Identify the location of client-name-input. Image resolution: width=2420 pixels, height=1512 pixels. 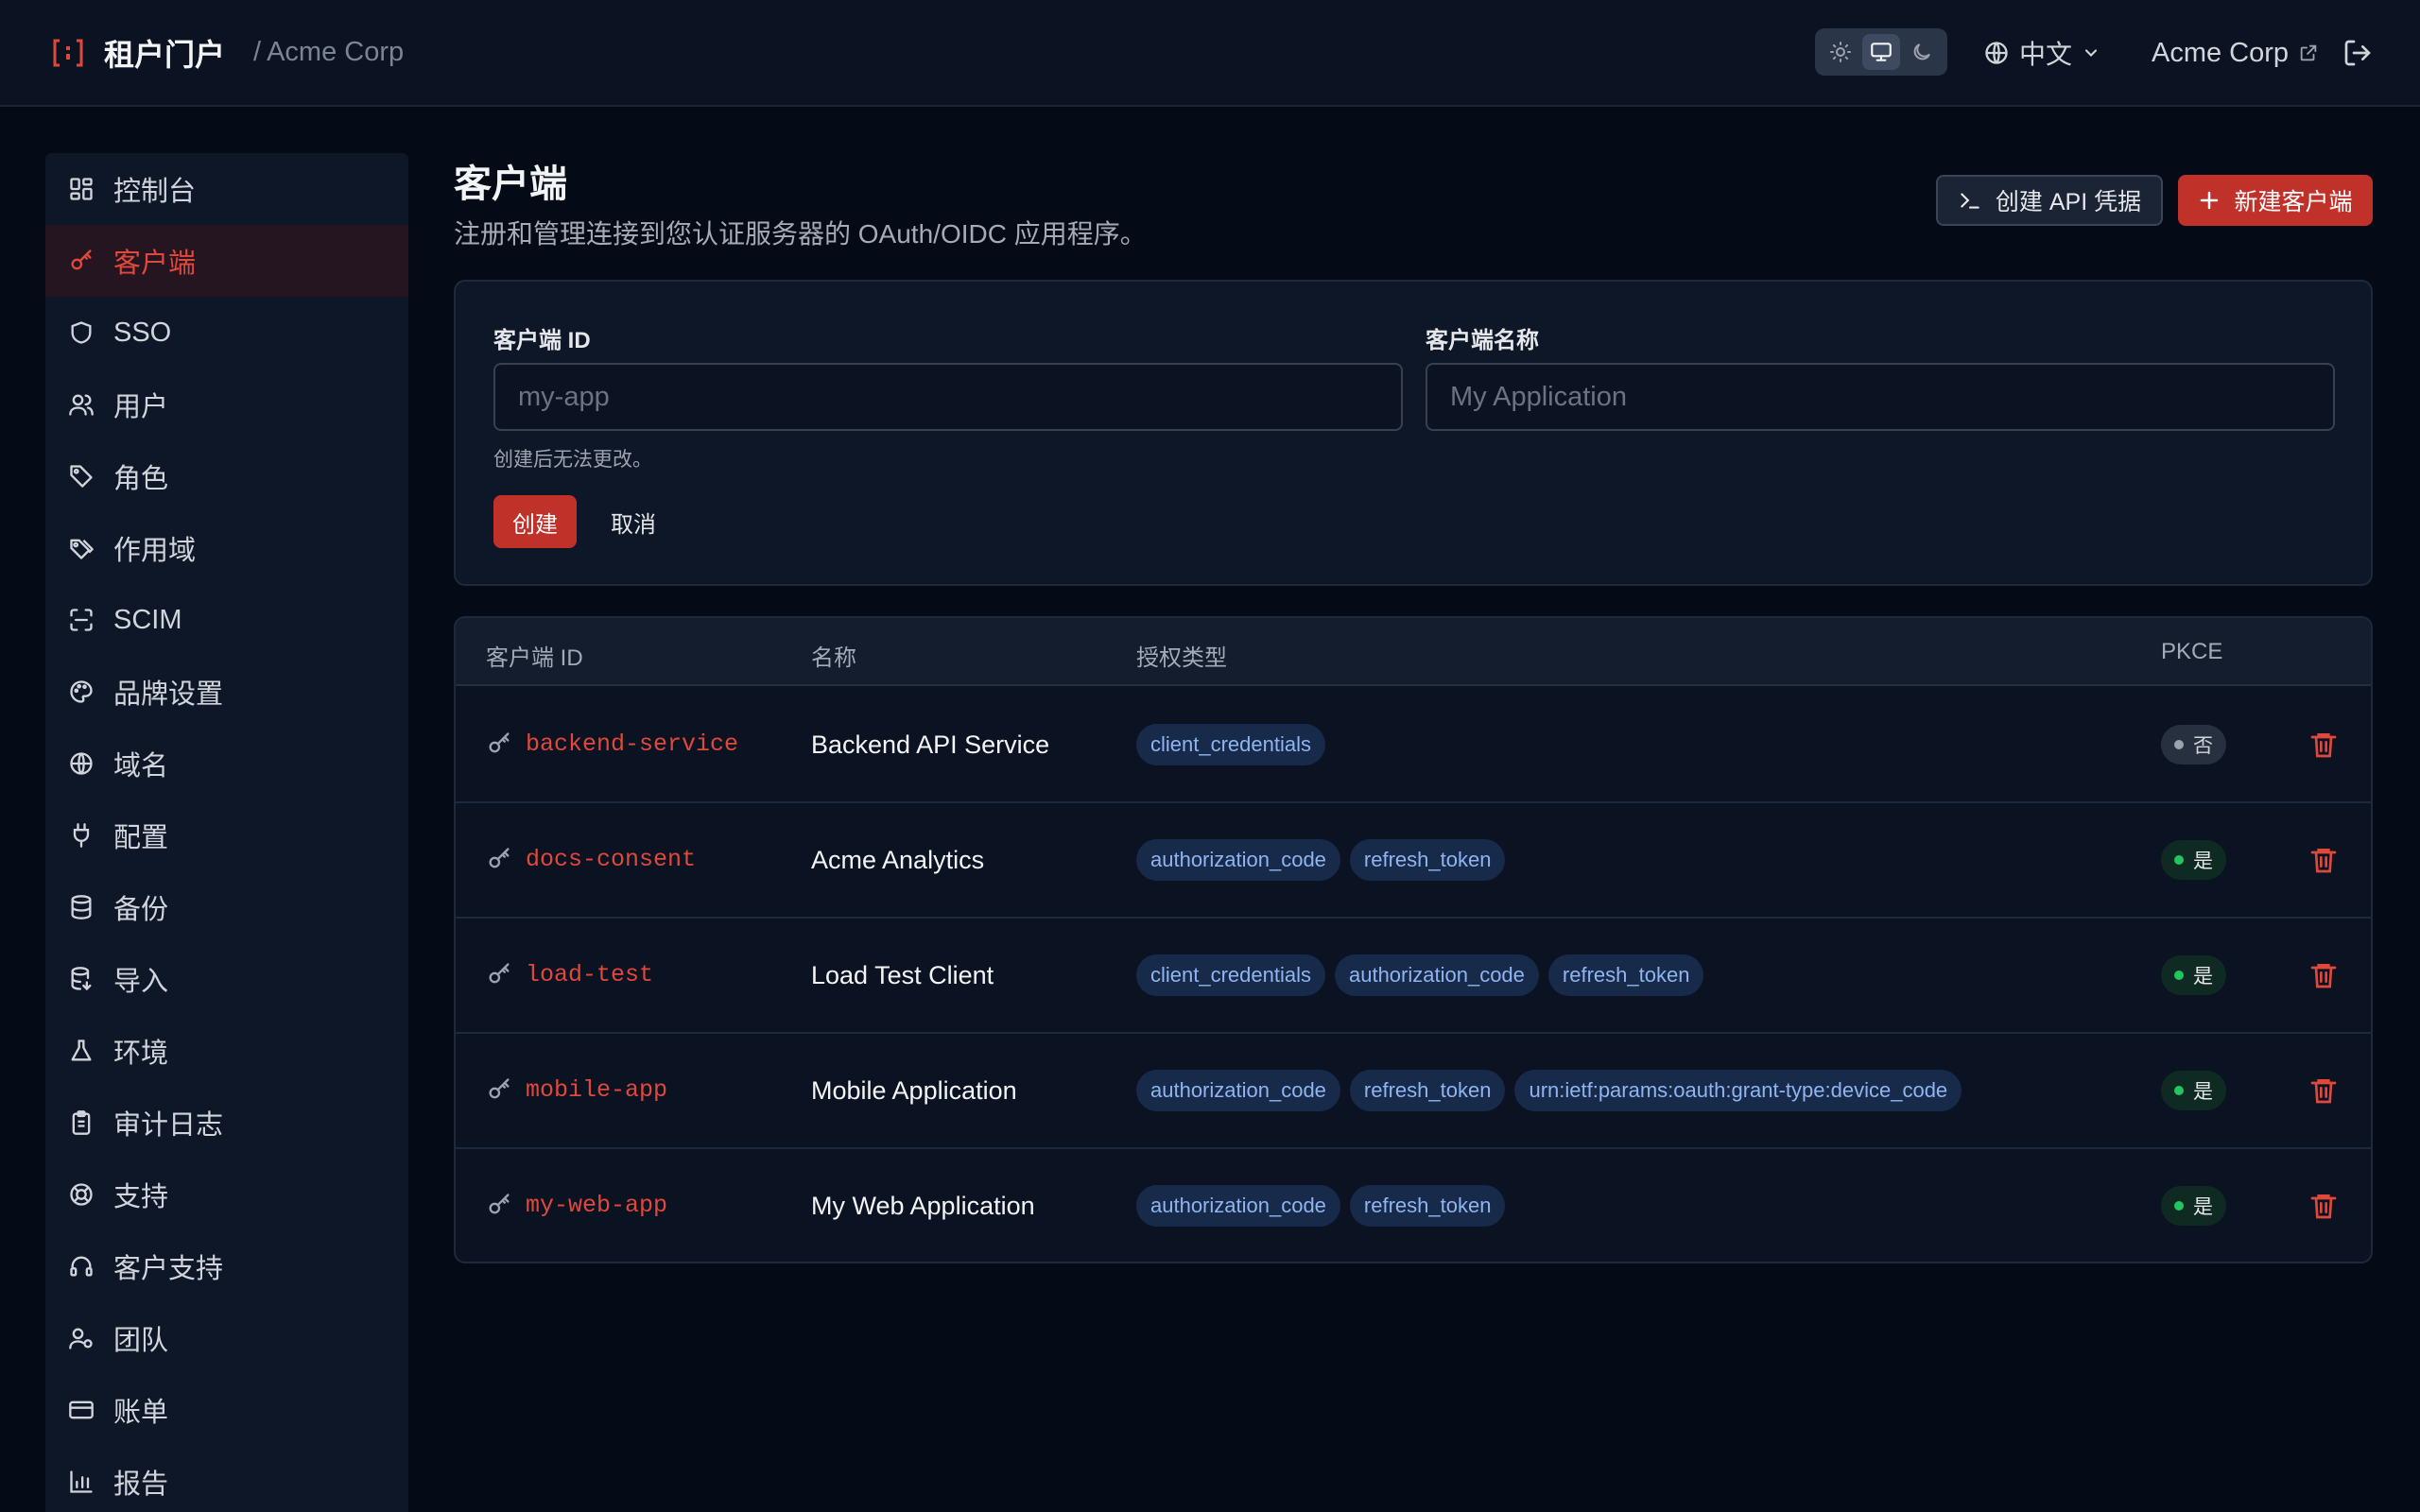
(1880, 397).